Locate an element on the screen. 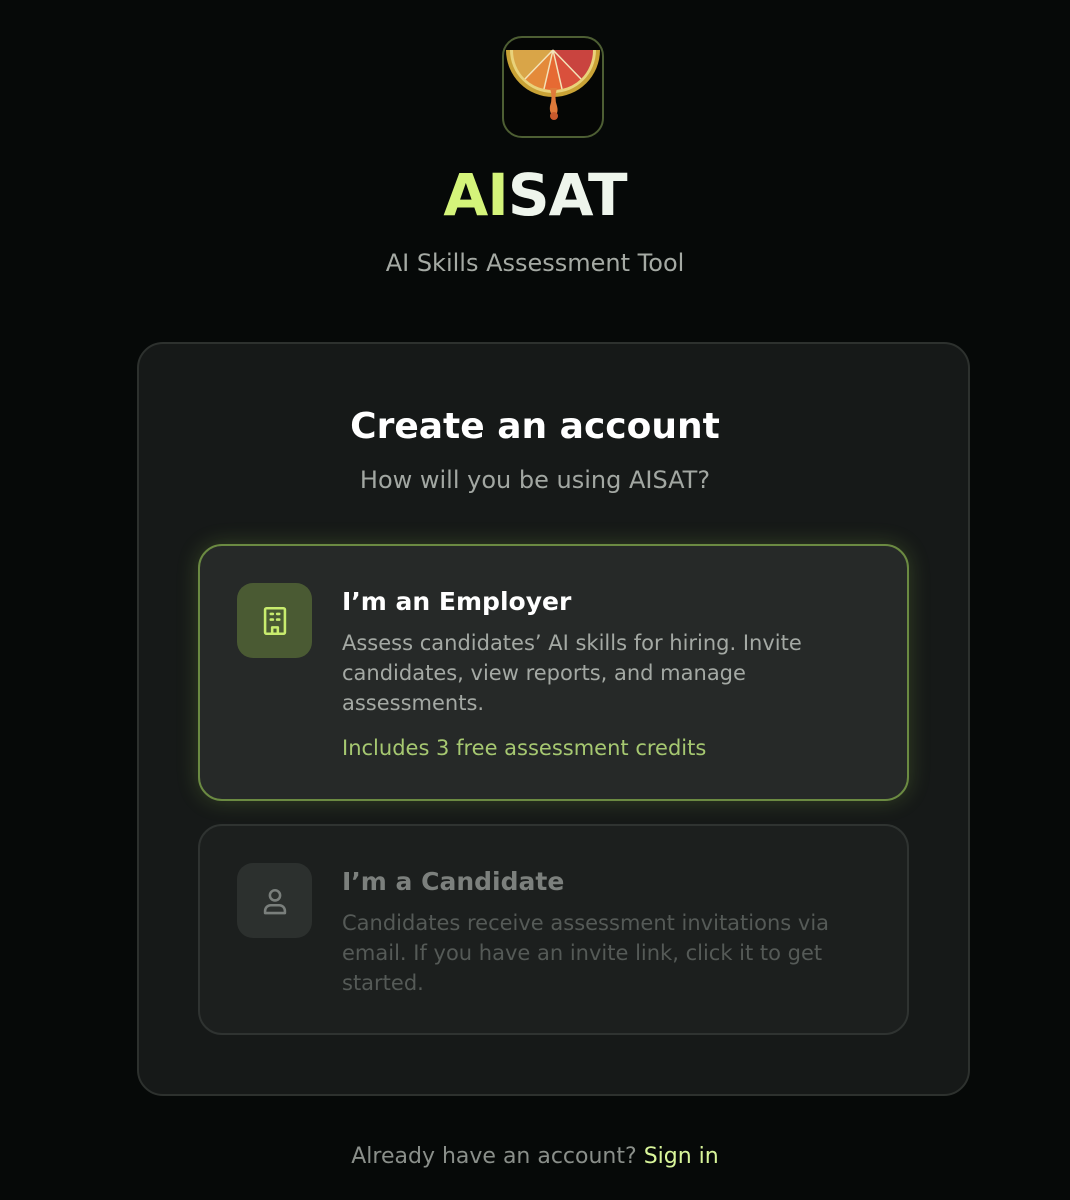 The image size is (1070, 1200). app-logo is located at coordinates (553, 87).